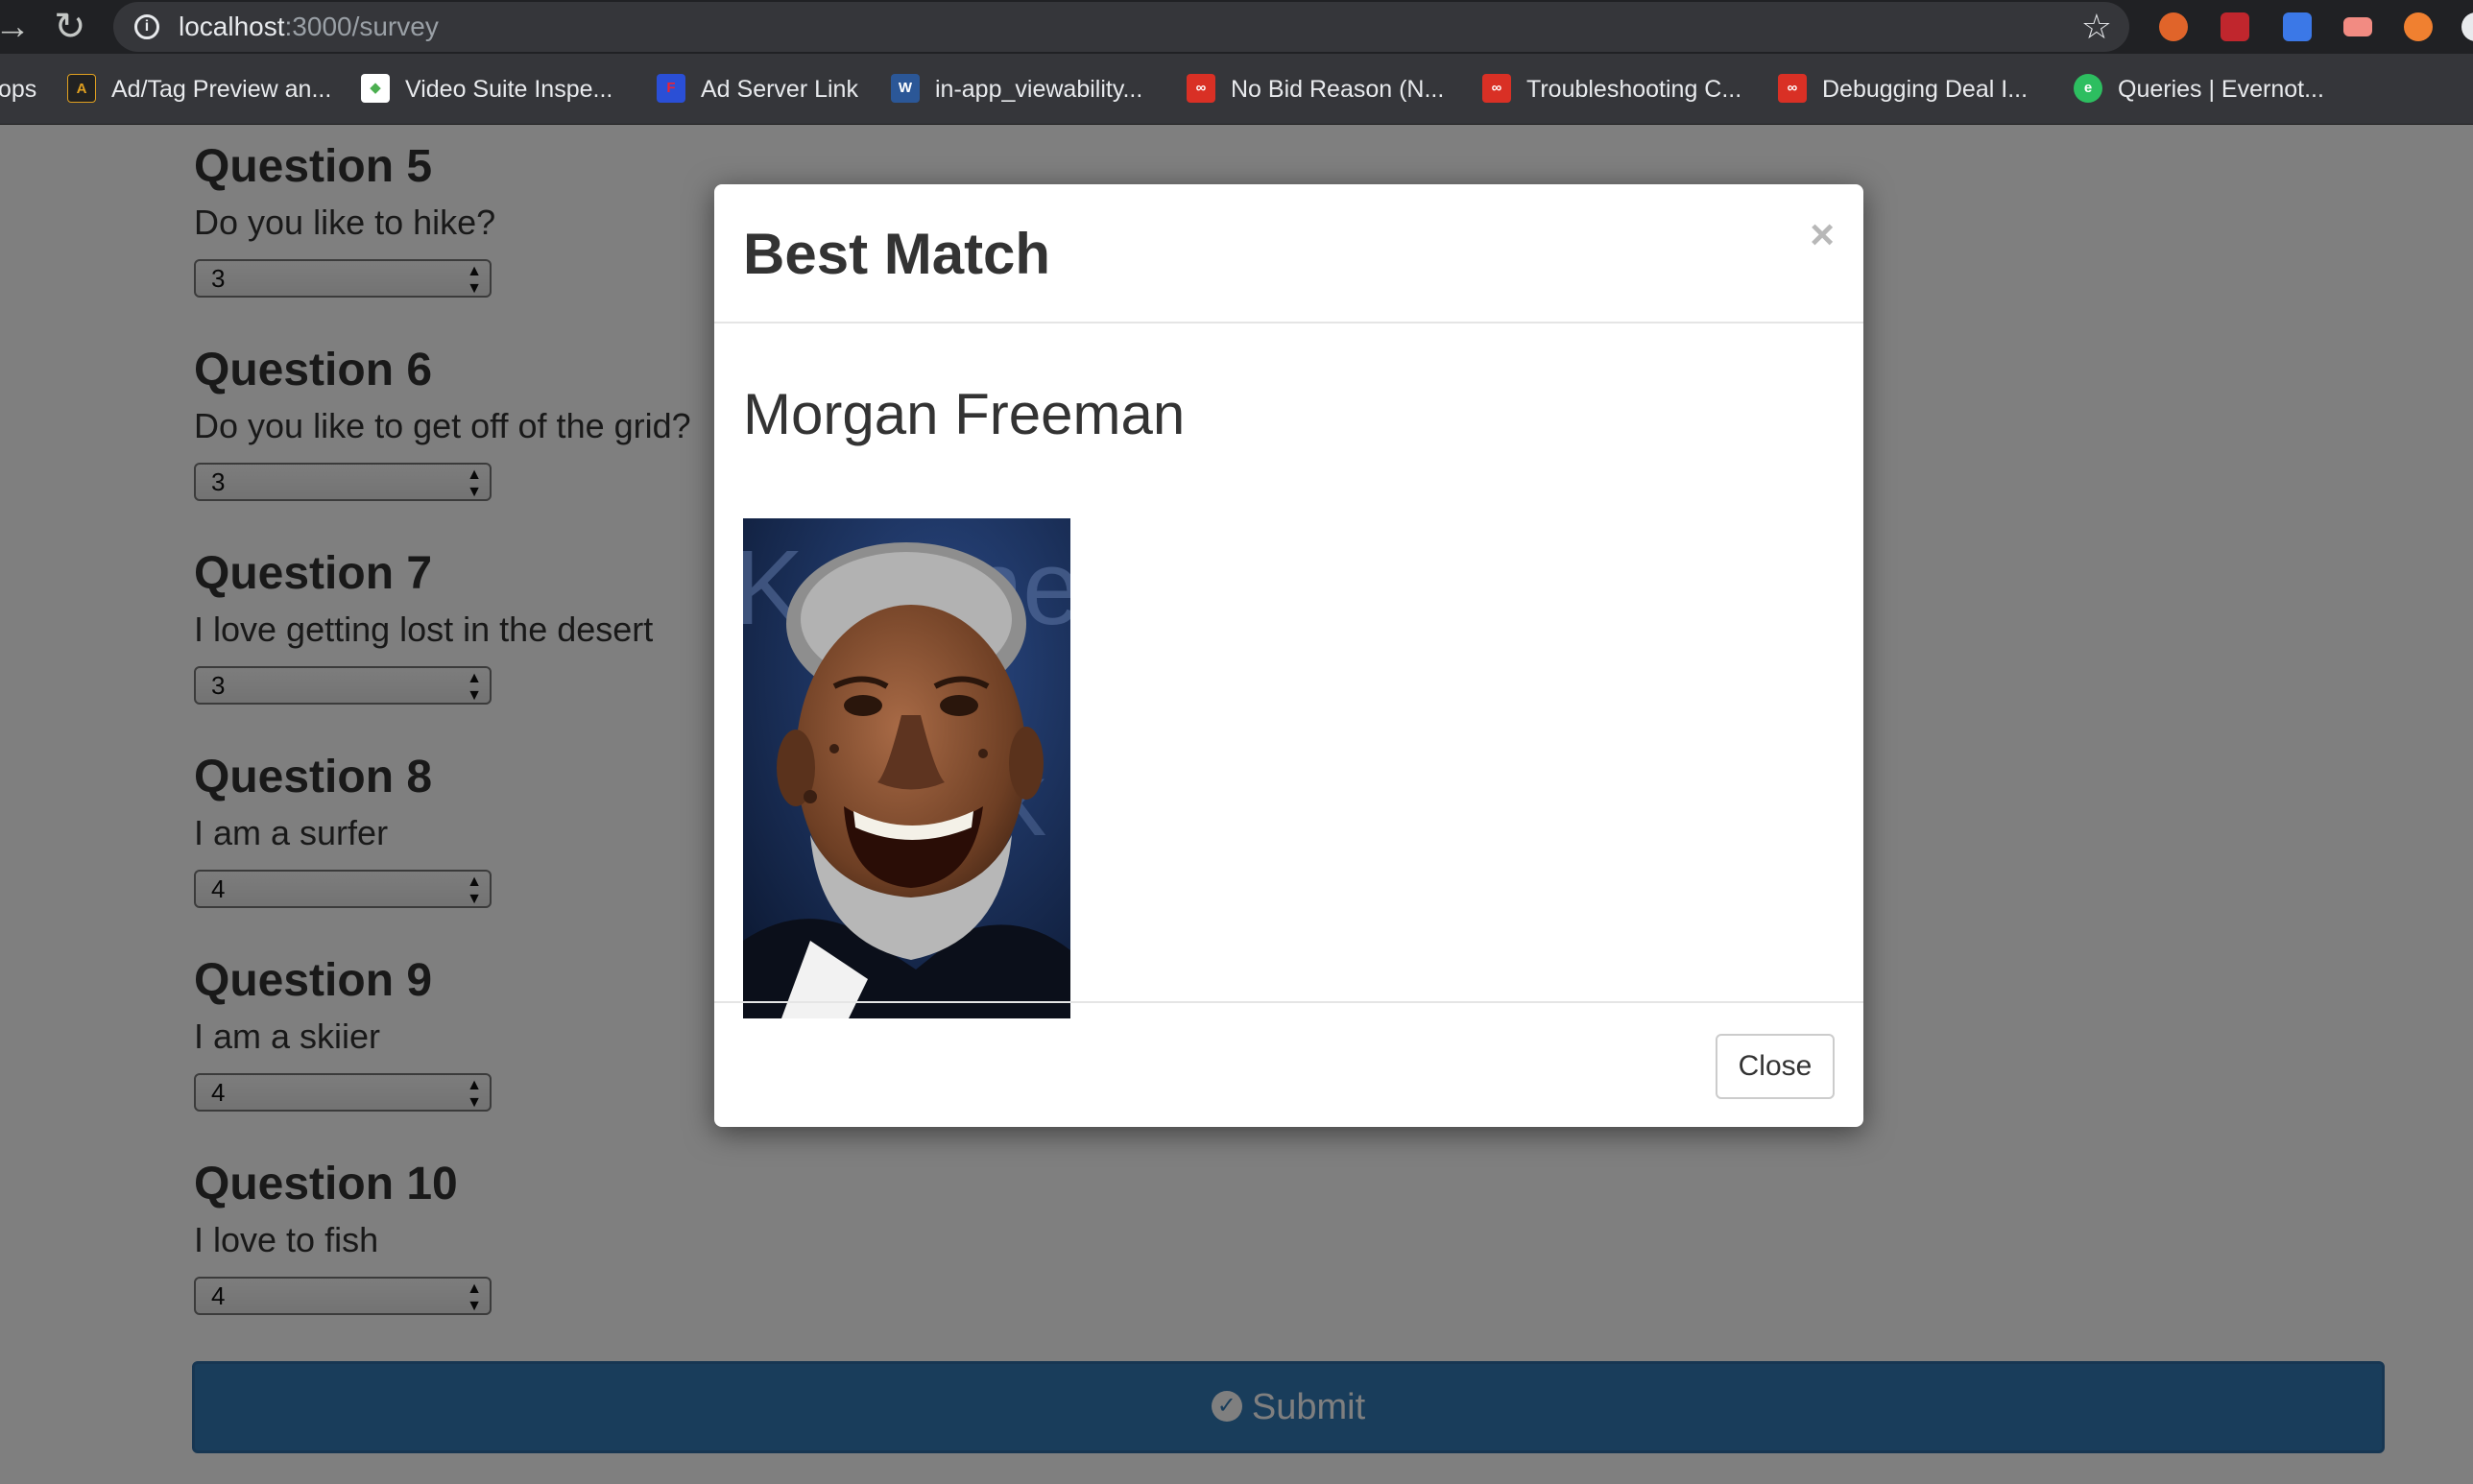  What do you see at coordinates (1288, 1064) in the screenshot?
I see `modal-footer: Close` at bounding box center [1288, 1064].